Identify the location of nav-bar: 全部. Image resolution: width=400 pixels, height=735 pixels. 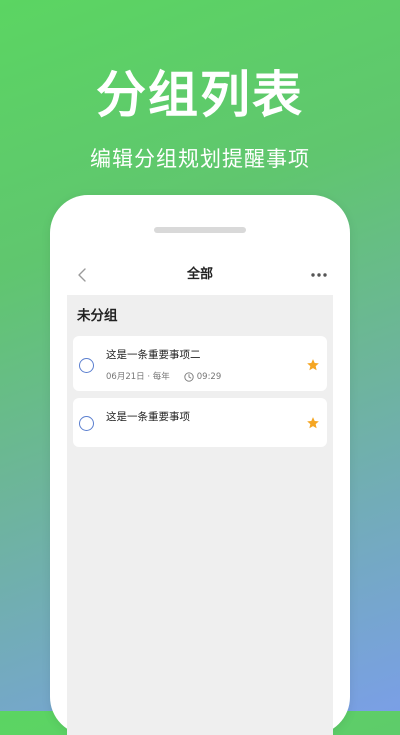
(200, 275).